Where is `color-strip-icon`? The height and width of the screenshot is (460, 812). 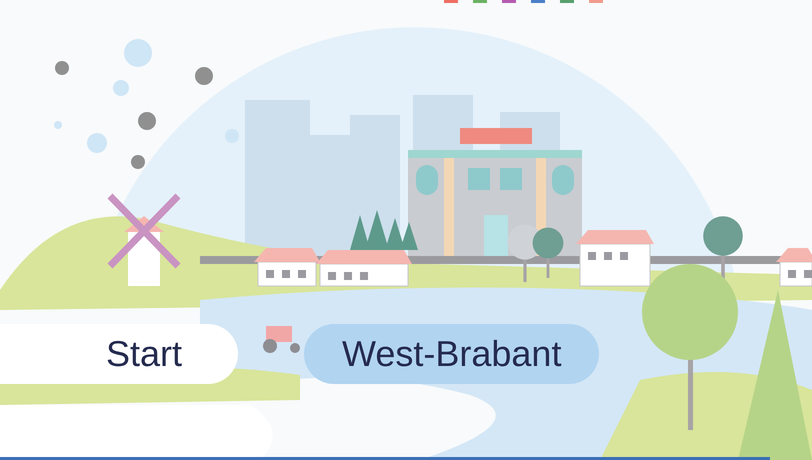 color-strip-icon is located at coordinates (523, 1).